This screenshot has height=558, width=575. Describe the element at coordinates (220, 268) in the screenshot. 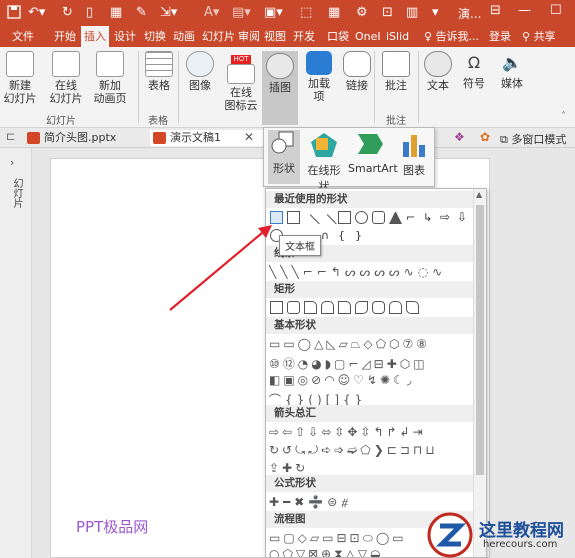

I see `annotation-arrow` at that location.